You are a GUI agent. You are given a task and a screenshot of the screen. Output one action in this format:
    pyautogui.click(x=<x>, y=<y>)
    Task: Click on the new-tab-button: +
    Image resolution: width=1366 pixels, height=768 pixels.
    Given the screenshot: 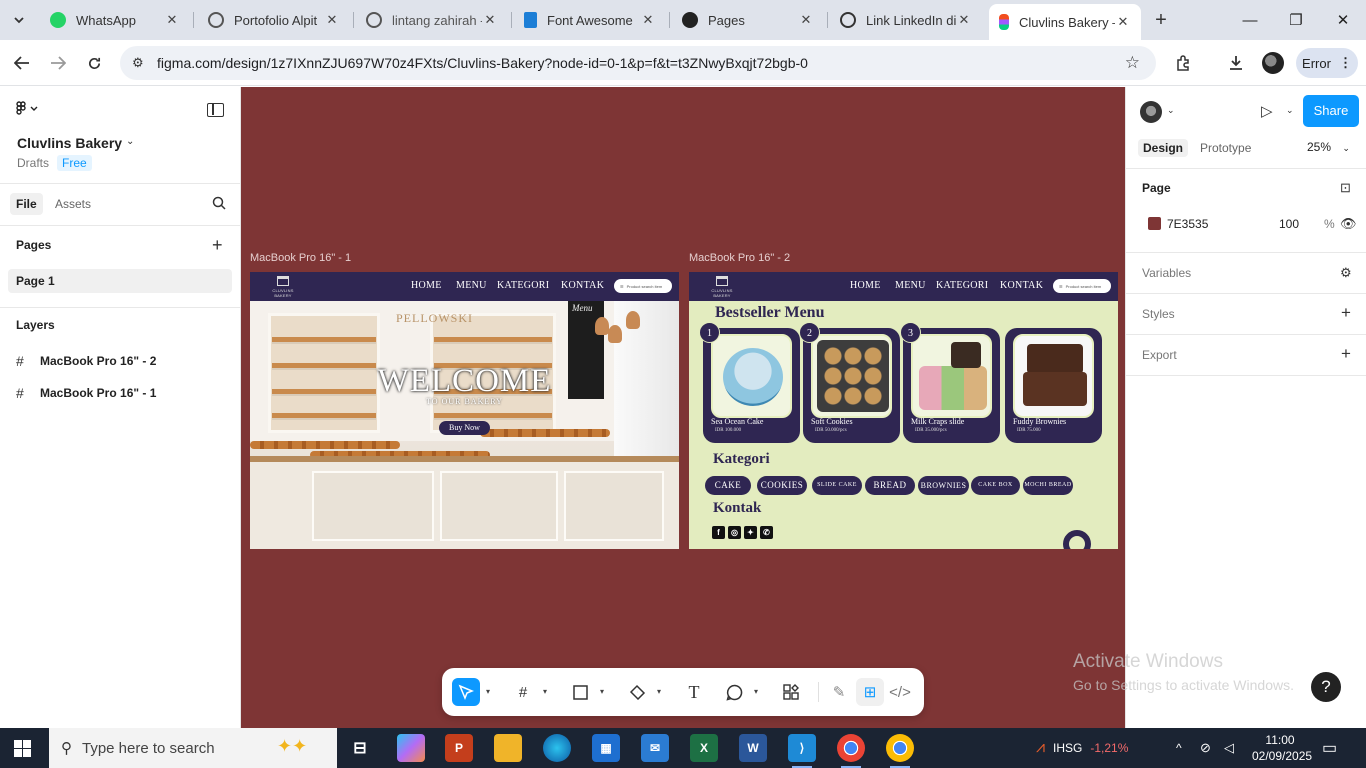 What is the action you would take?
    pyautogui.click(x=1161, y=20)
    